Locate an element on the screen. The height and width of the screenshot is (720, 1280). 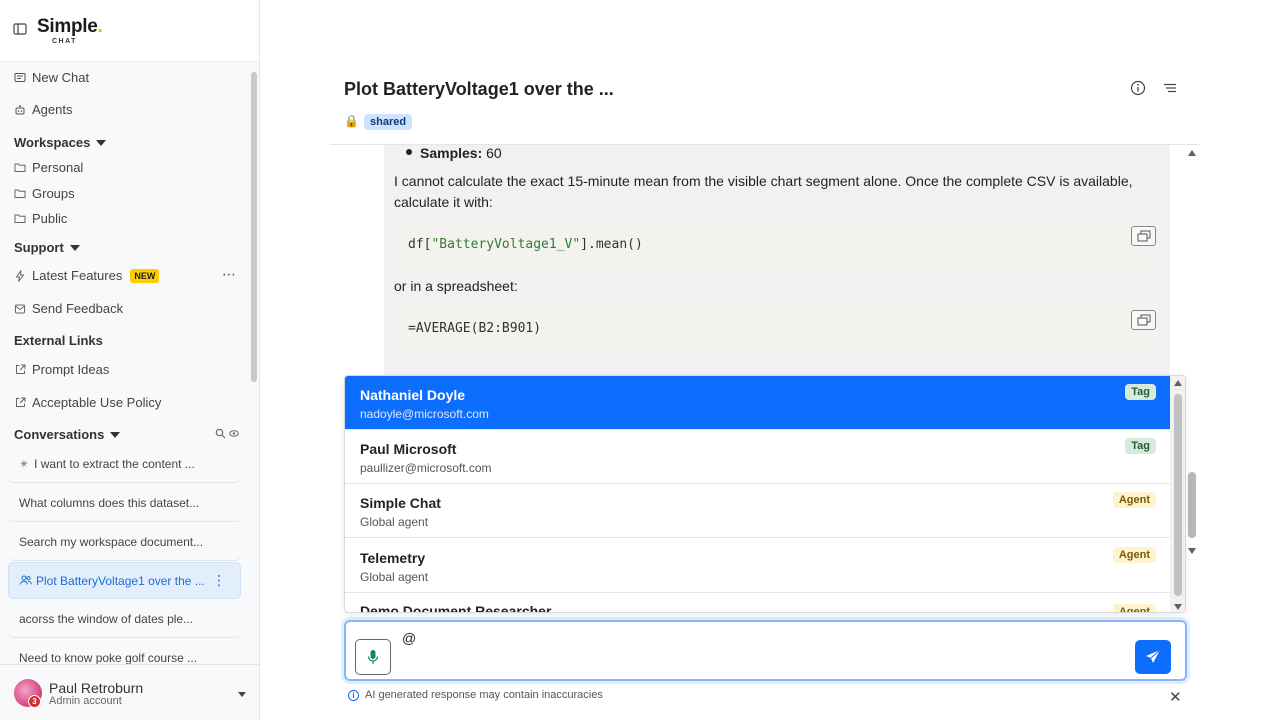
mention-option: Demo Document Researcher Agent is located at coordinates (757, 603).